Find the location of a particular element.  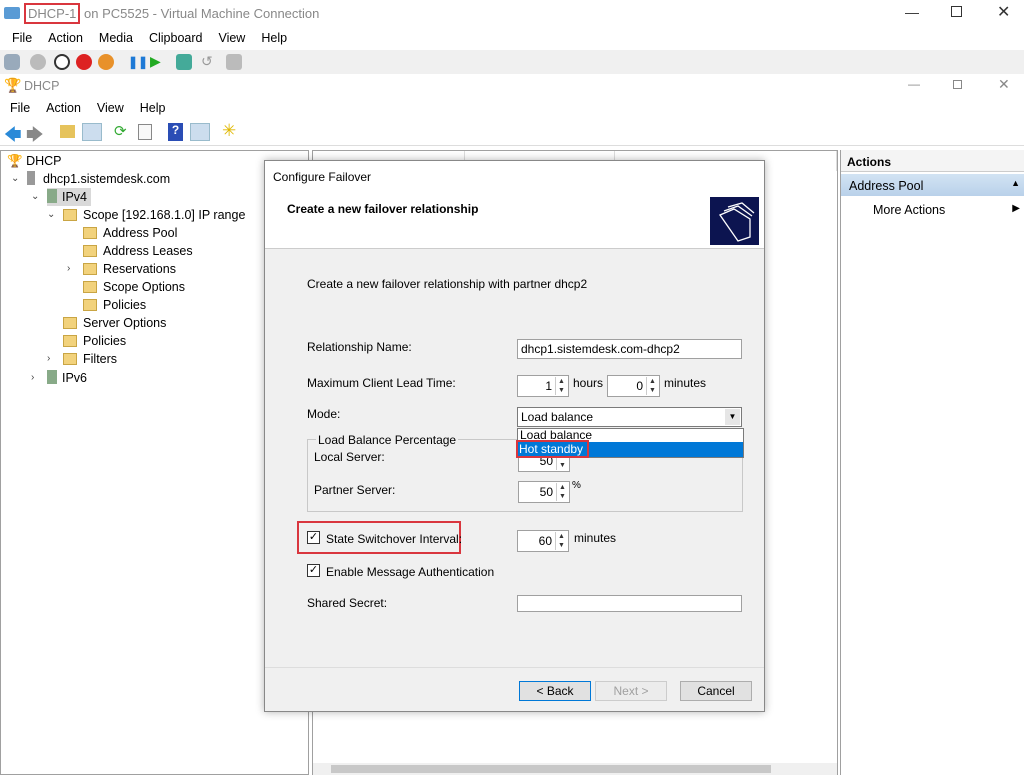

load-balance-group-label: Load Balance Percentage is located at coordinates (387, 440).